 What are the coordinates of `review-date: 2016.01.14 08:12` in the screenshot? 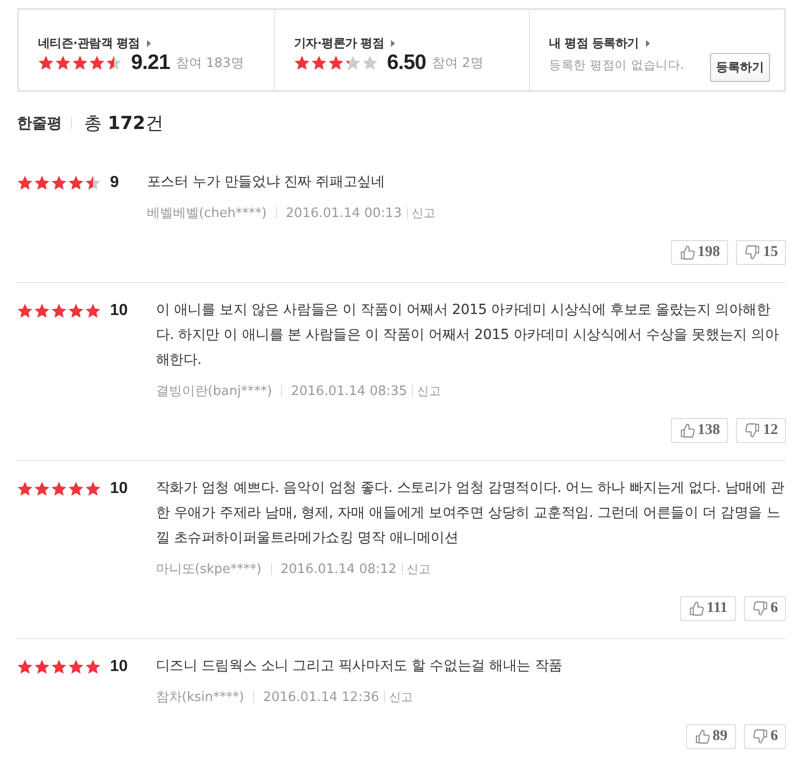 It's located at (338, 569).